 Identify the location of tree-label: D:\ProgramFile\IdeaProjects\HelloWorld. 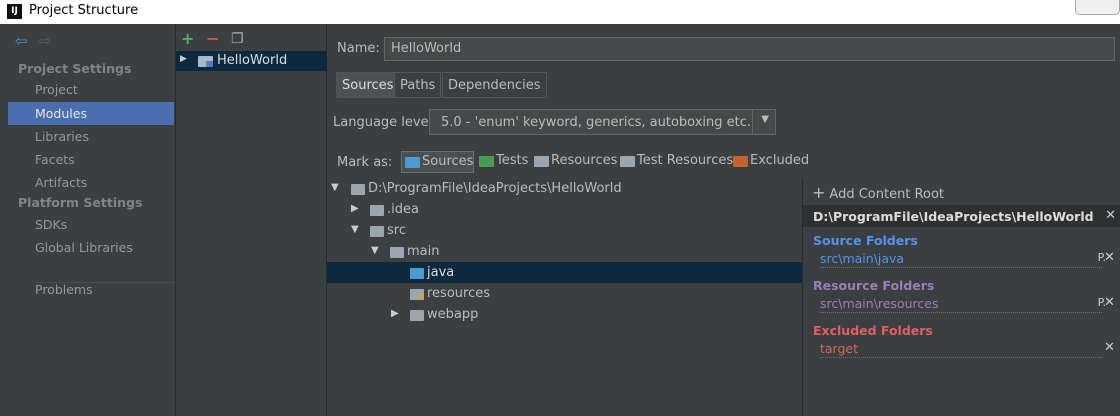
(495, 188).